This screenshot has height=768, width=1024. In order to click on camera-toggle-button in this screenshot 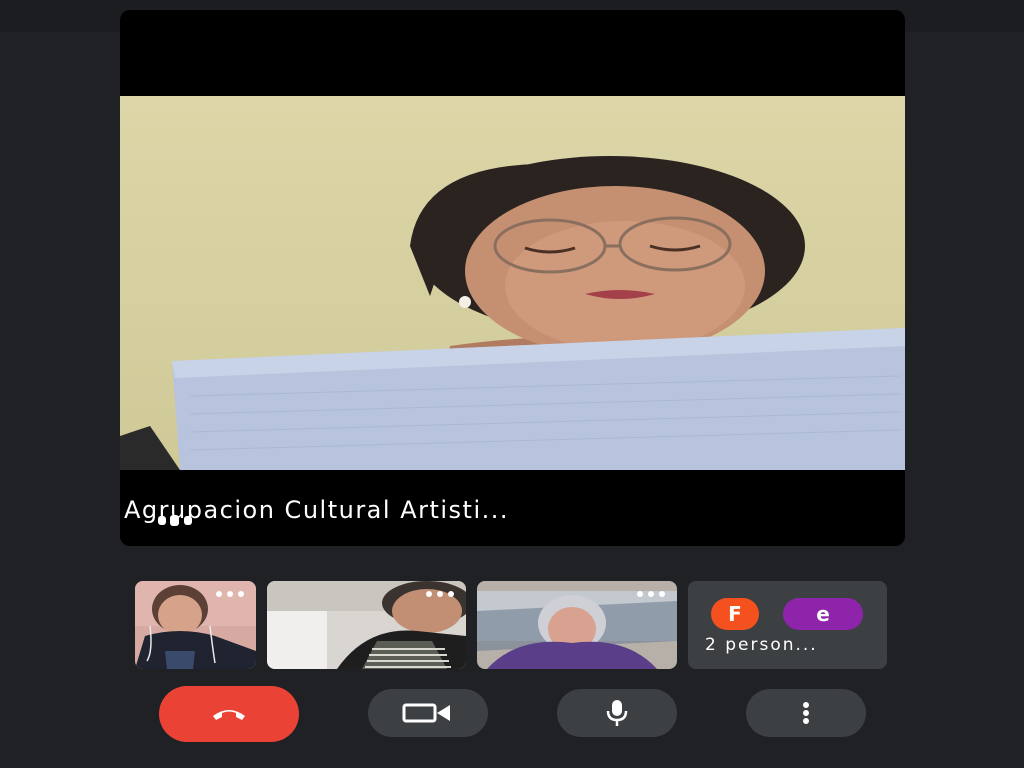, I will do `click(428, 713)`.